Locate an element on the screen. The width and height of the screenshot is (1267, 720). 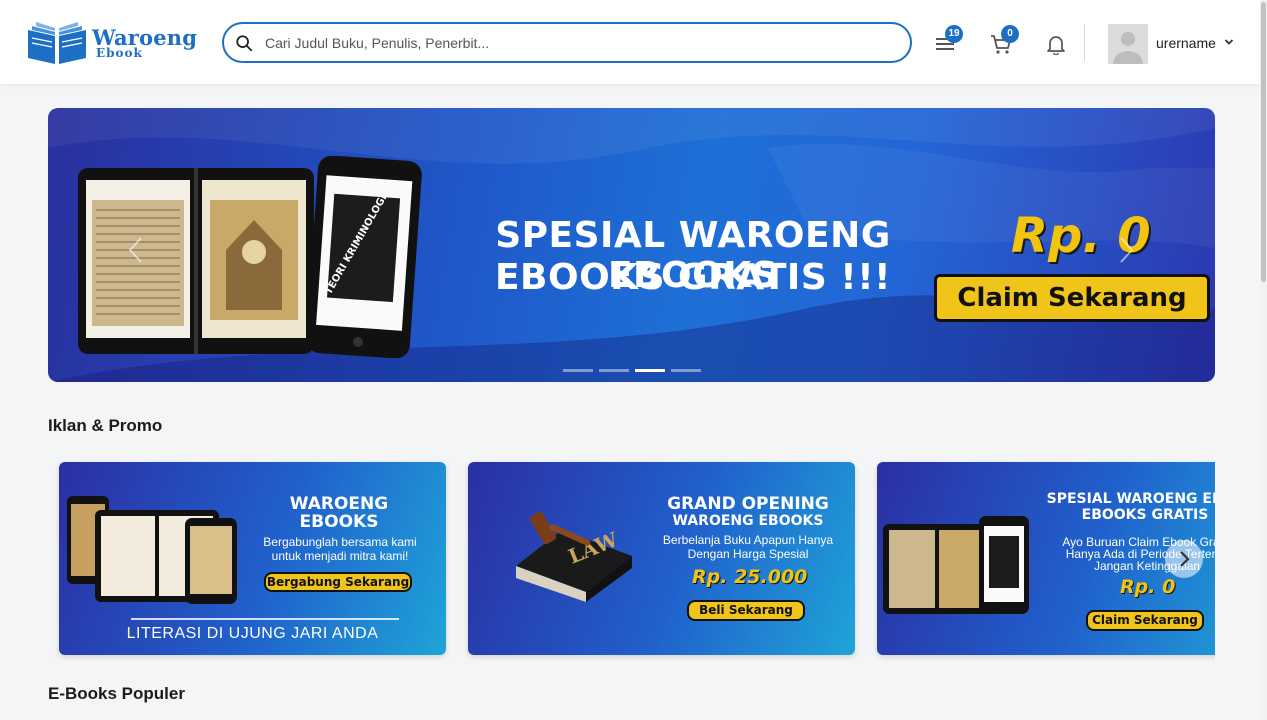
avatar is located at coordinates (1128, 44).